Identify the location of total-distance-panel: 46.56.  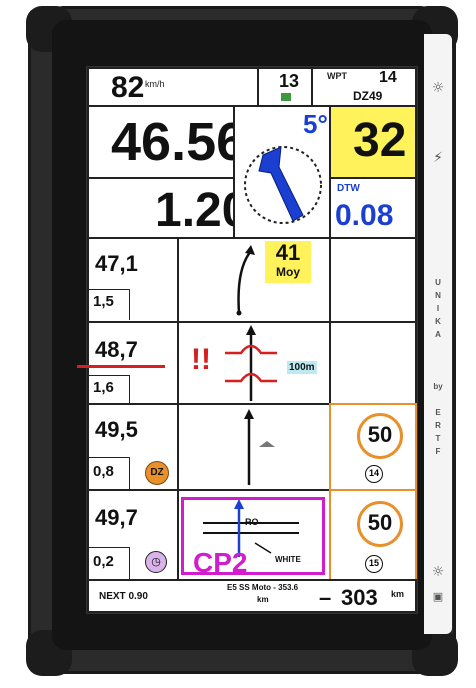
(166, 142).